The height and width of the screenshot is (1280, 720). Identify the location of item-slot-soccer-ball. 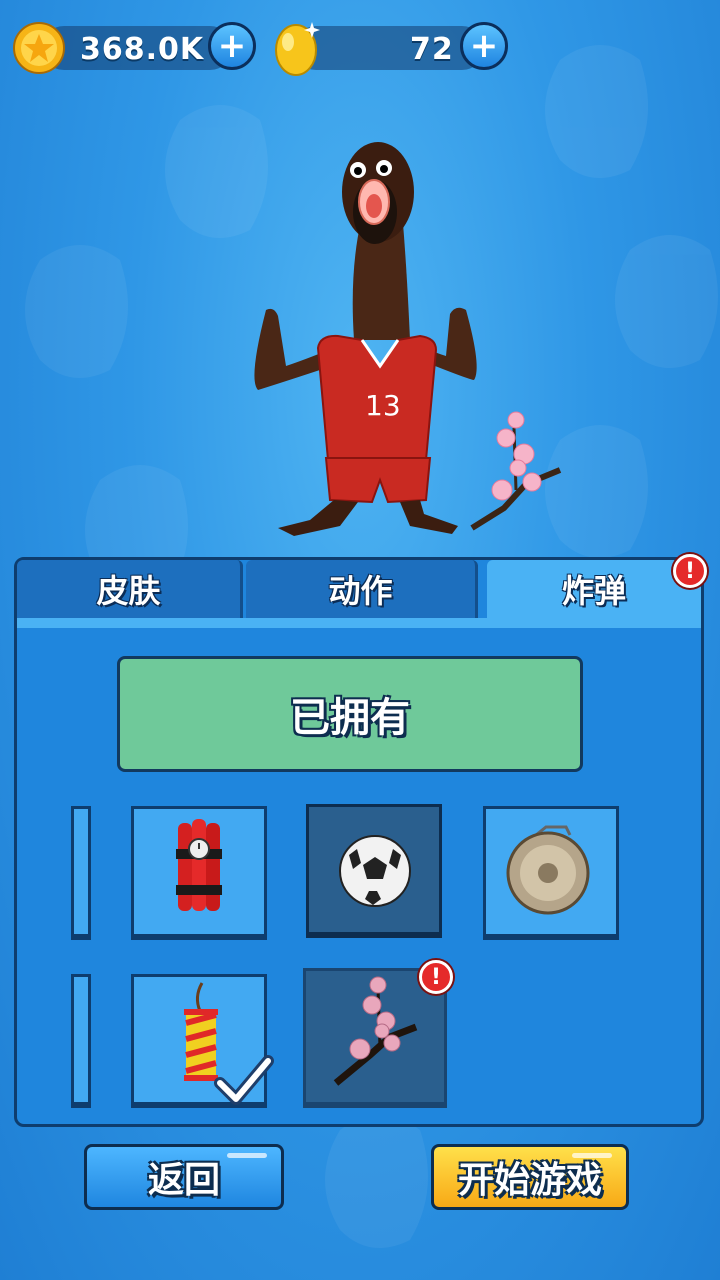
(374, 871).